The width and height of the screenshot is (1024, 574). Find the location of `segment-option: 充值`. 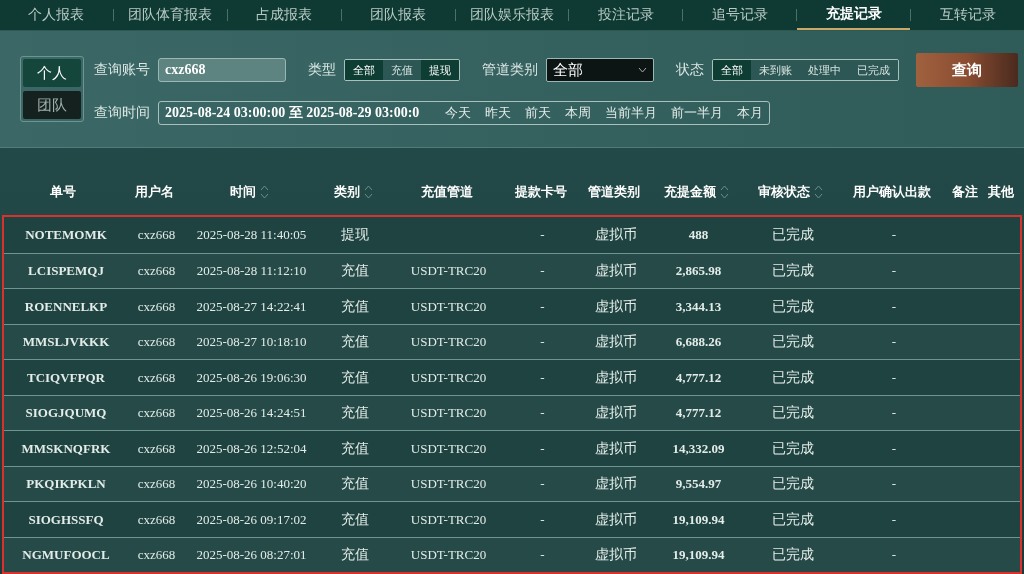

segment-option: 充值 is located at coordinates (402, 69).